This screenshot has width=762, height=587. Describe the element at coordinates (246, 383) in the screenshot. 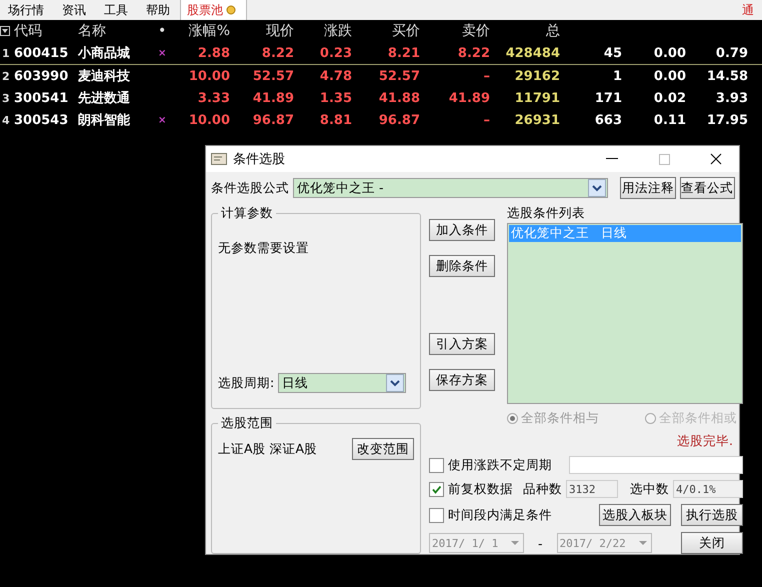

I see `period-label: 选股周期:` at that location.